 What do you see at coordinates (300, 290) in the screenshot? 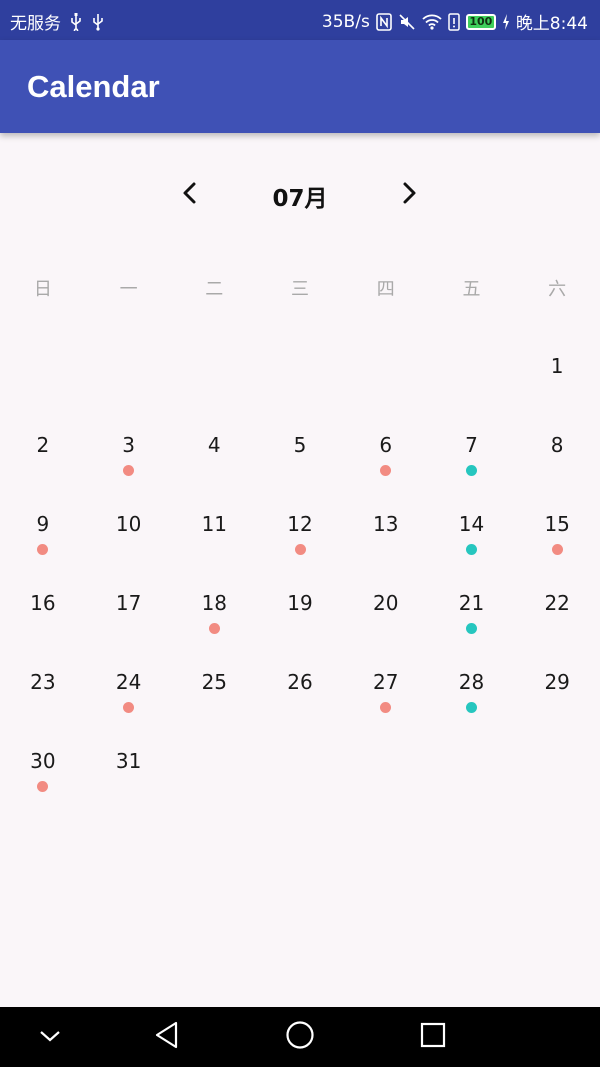
I see `weekday-header: 日 一 二 三 四 五 六` at bounding box center [300, 290].